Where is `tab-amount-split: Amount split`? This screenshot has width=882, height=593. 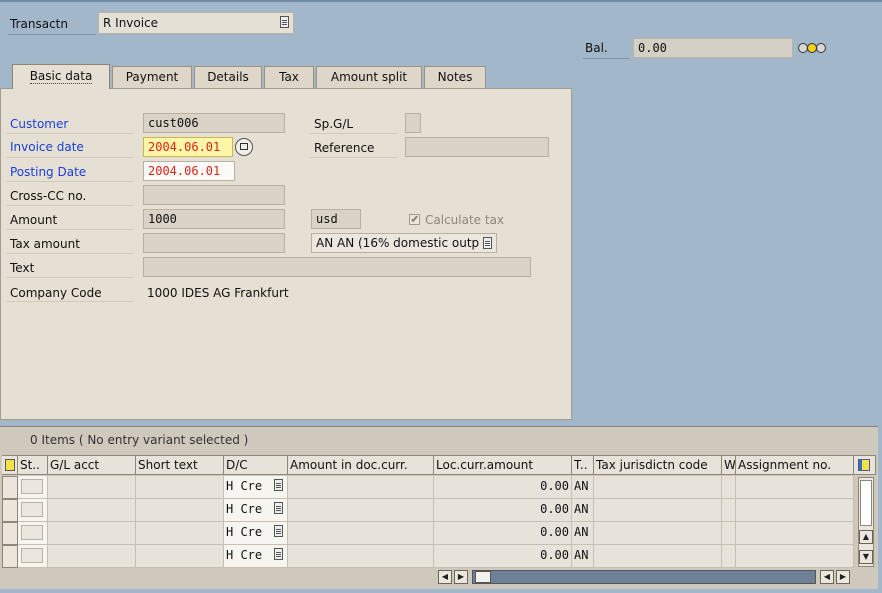
tab-amount-split: Amount split is located at coordinates (369, 77).